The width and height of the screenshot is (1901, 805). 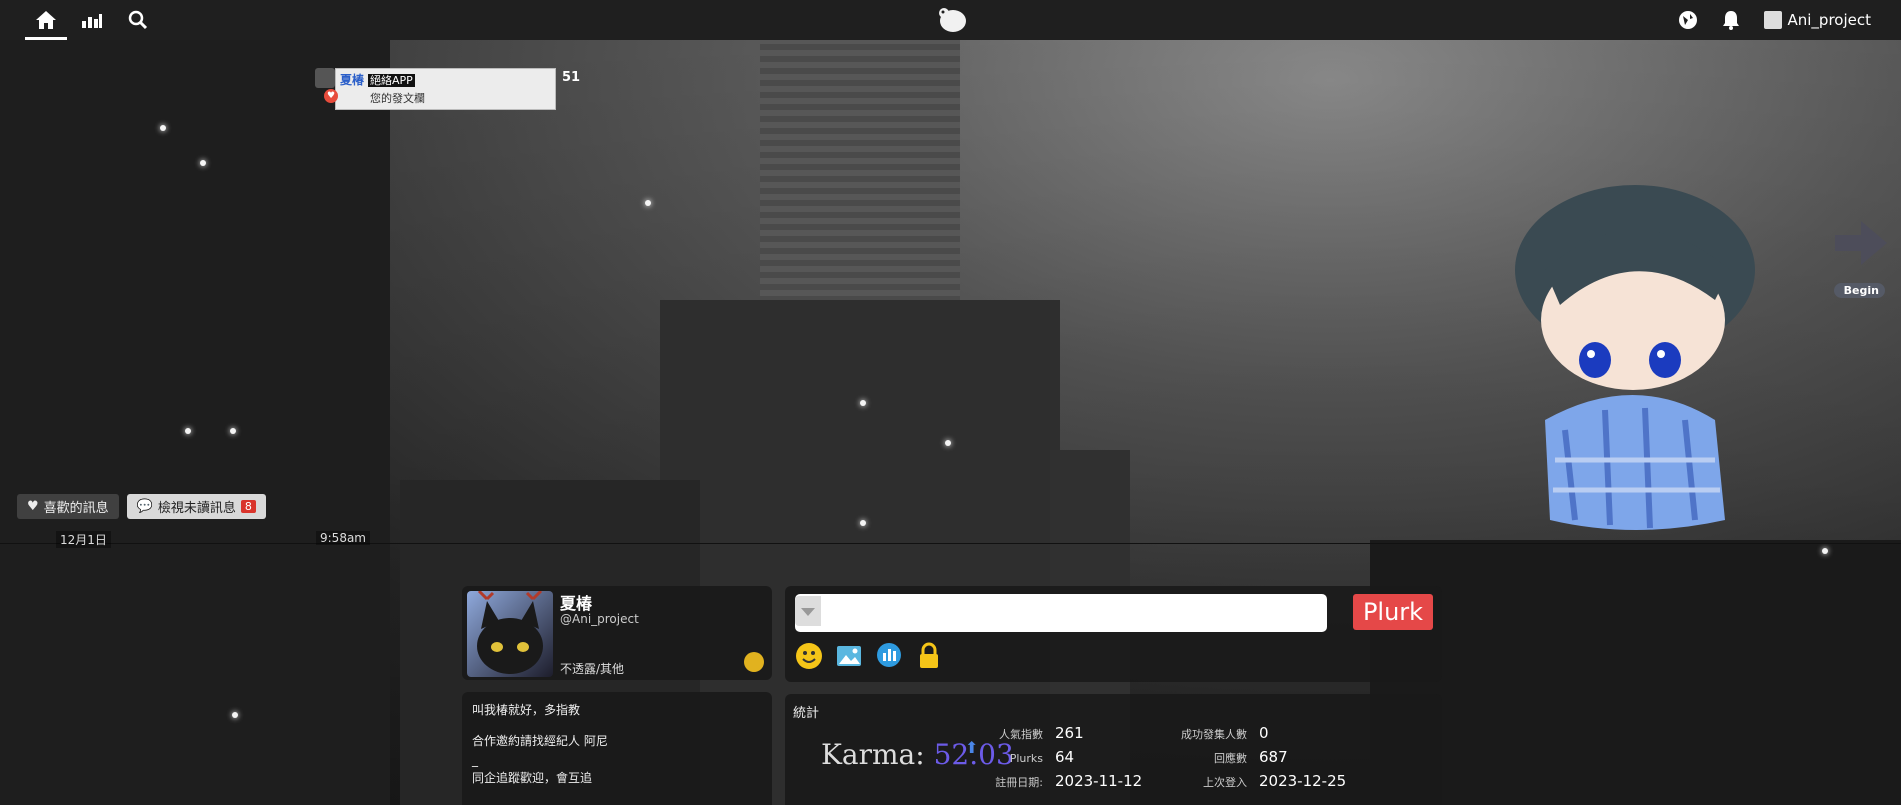 I want to click on stat-label: Plurks, so click(x=1026, y=758).